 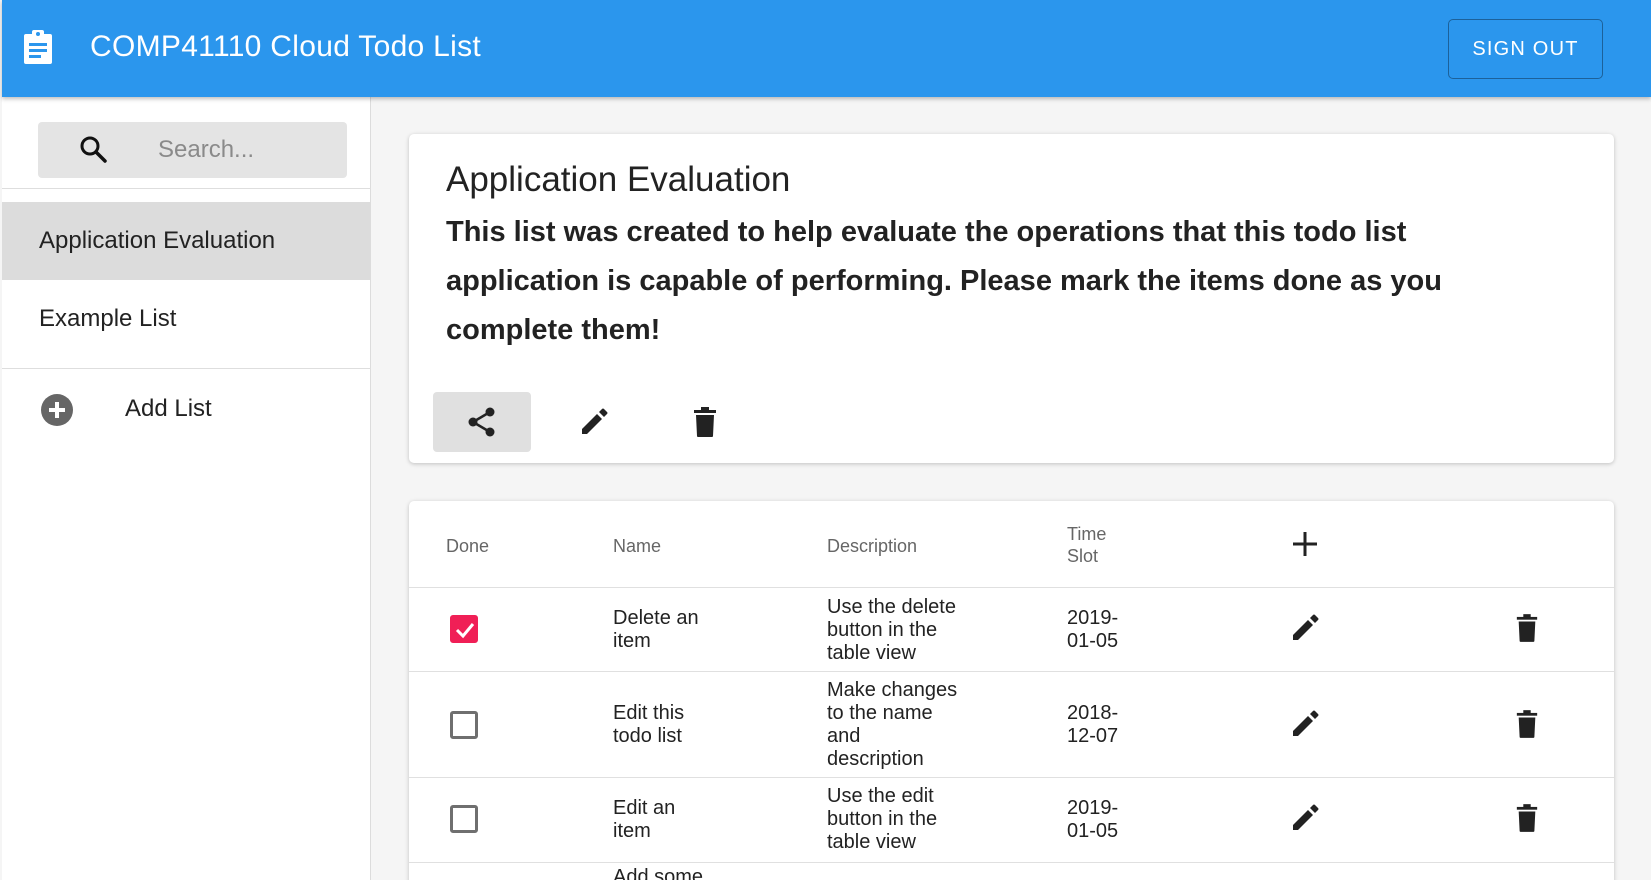 I want to click on item-time-line1: 2018-, so click(x=1093, y=713).